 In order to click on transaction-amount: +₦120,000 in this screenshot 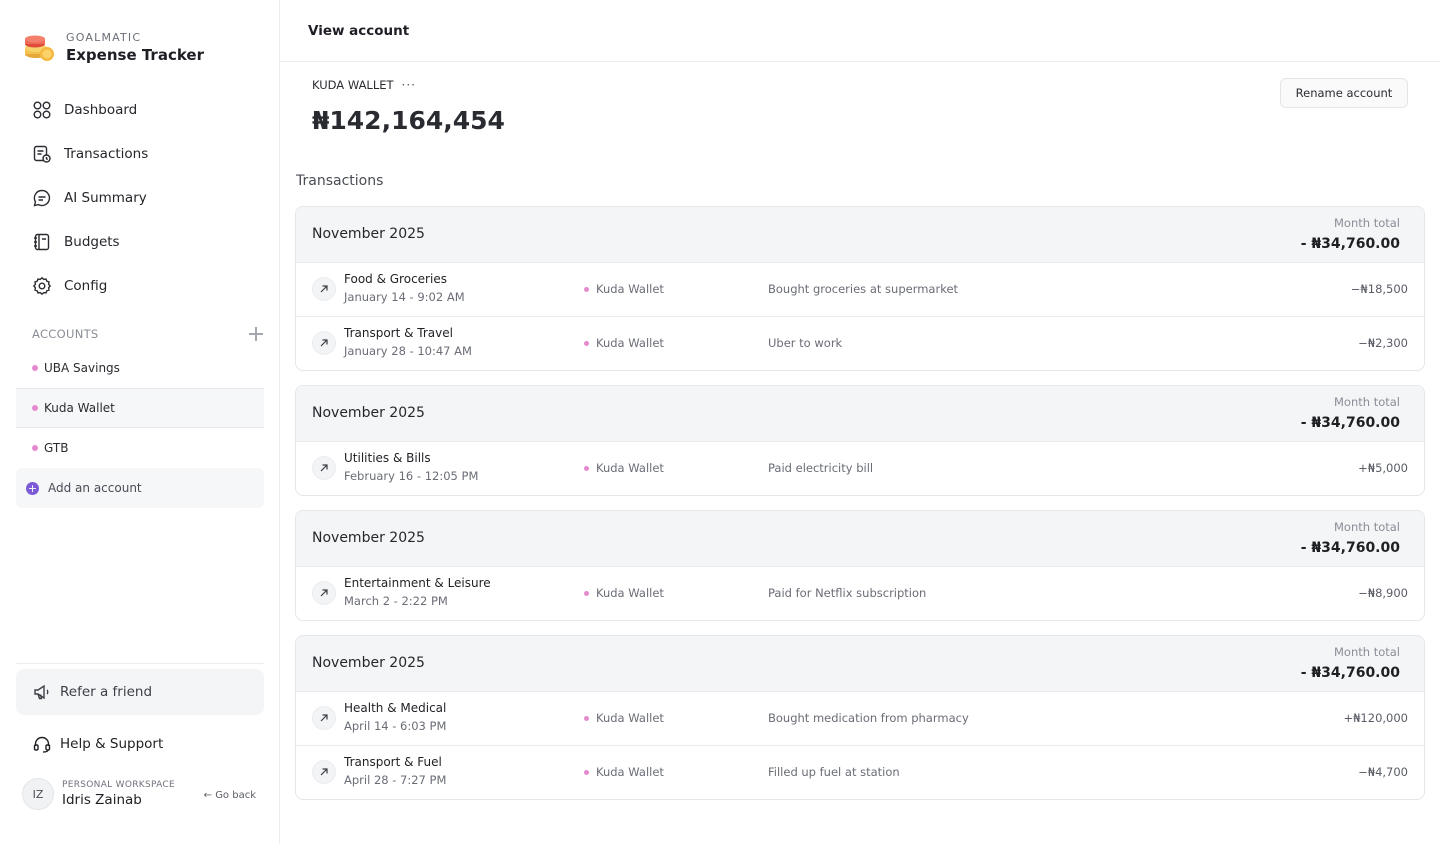, I will do `click(1375, 718)`.